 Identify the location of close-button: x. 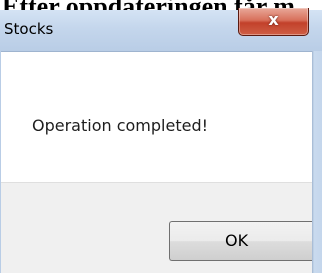
(273, 22).